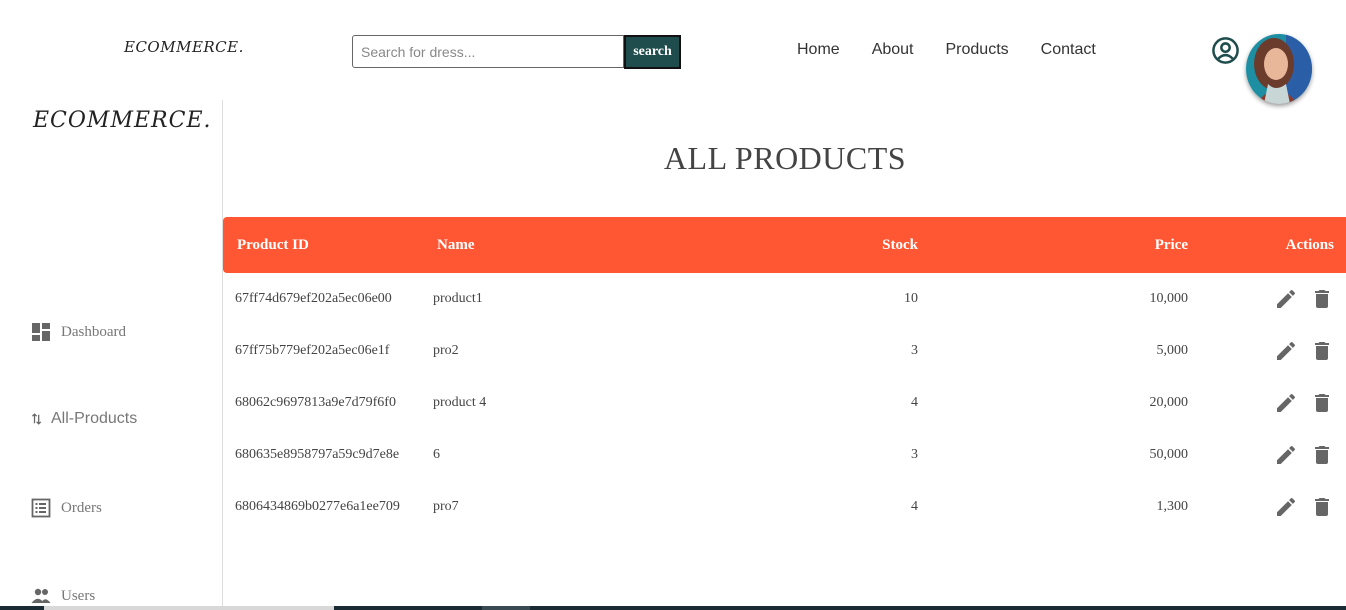 Image resolution: width=1346 pixels, height=610 pixels. What do you see at coordinates (1068, 50) in the screenshot?
I see `nav-contact: Contact` at bounding box center [1068, 50].